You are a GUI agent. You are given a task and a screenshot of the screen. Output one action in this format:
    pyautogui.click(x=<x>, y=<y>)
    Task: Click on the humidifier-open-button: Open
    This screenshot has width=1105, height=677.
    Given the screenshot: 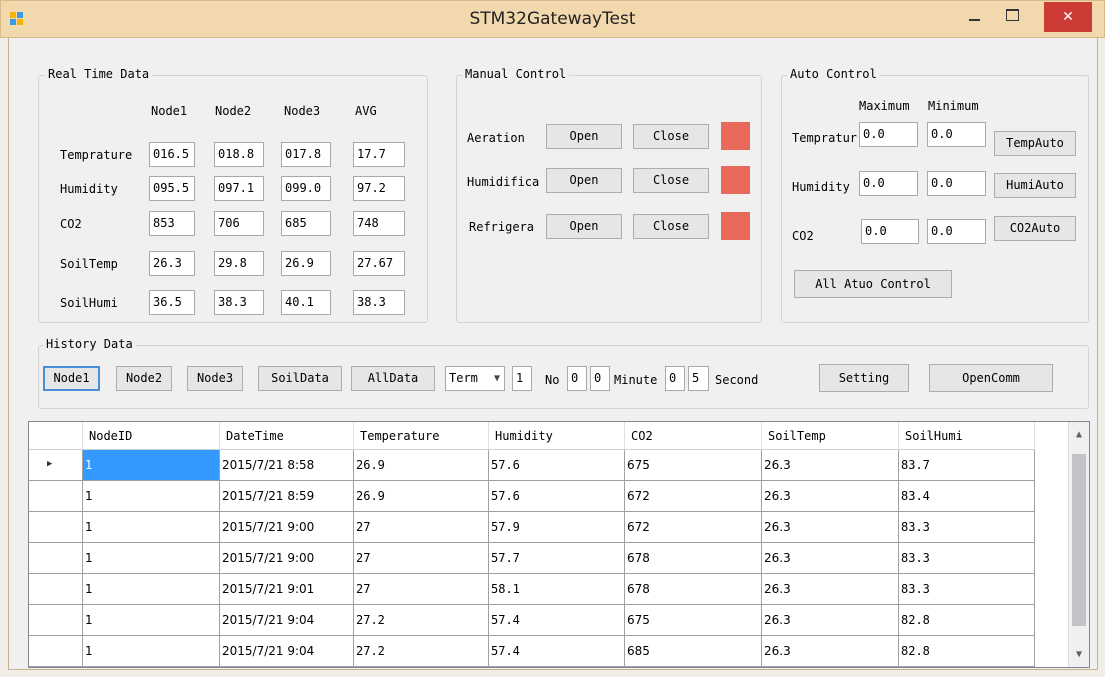 What is the action you would take?
    pyautogui.click(x=584, y=180)
    